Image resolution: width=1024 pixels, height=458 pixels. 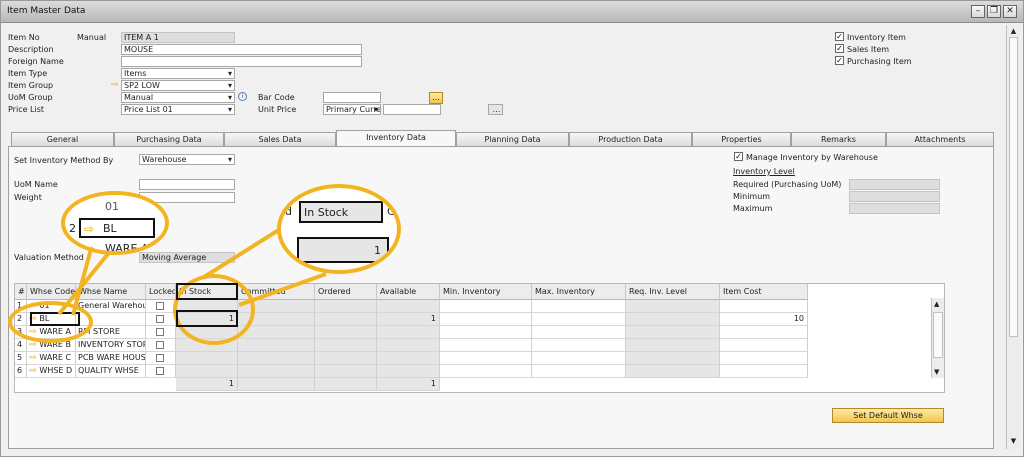 I want to click on col-header-available: Available, so click(x=408, y=292).